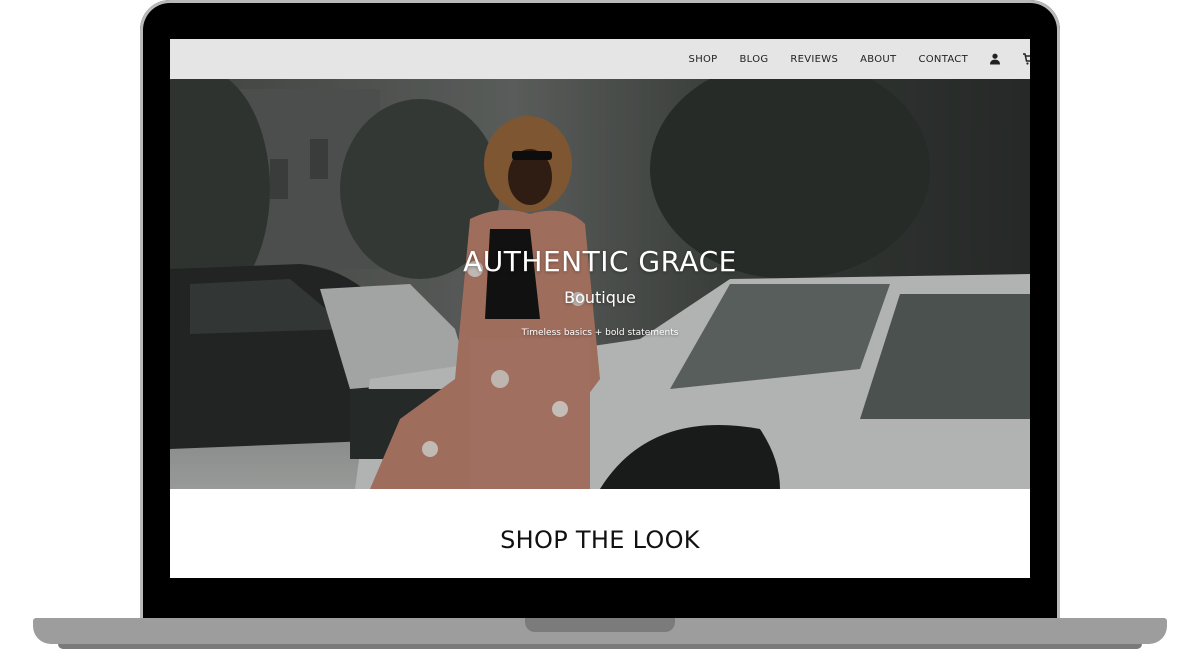 This screenshot has width=1200, height=650. I want to click on top-navbar: SHOP BLOG REVIEWS ABOUT CONTACT, so click(600, 59).